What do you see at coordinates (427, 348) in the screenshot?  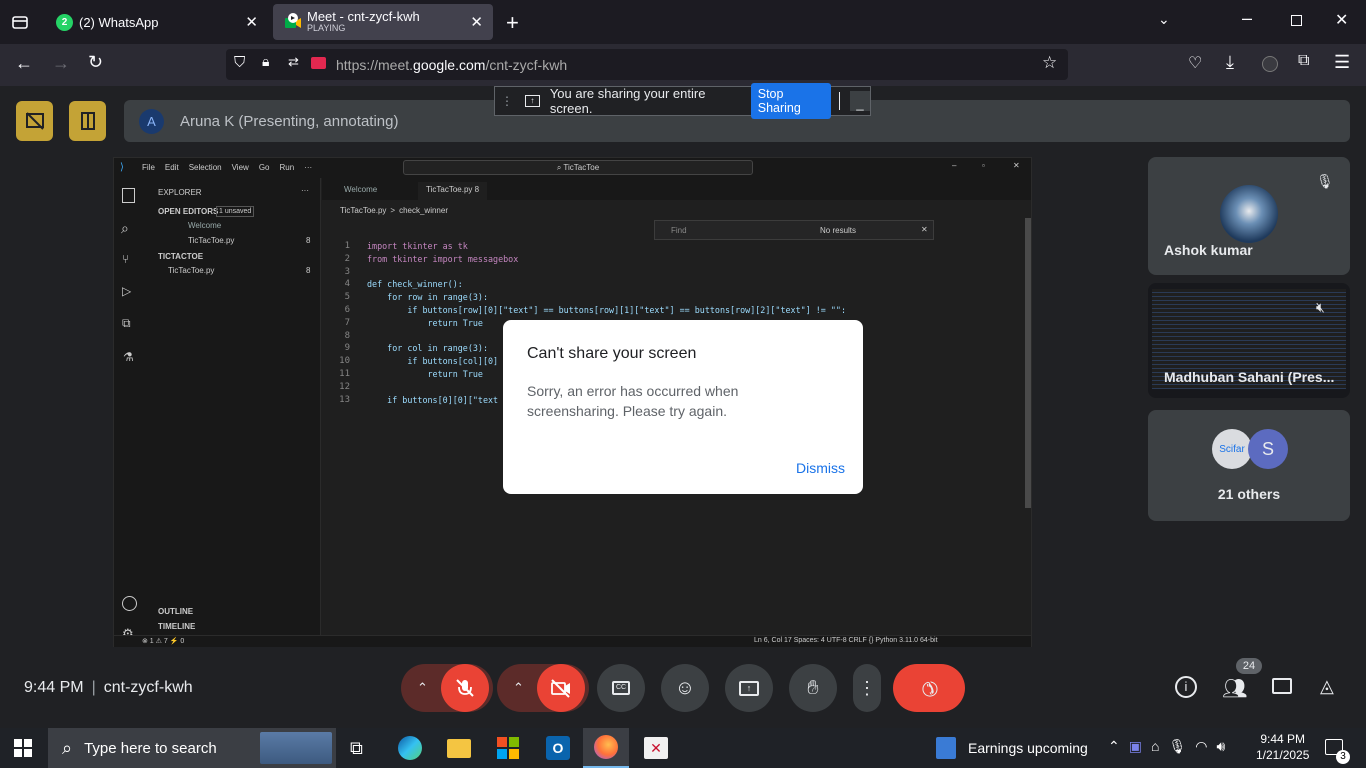 I see `code-line: for col in range(3):` at bounding box center [427, 348].